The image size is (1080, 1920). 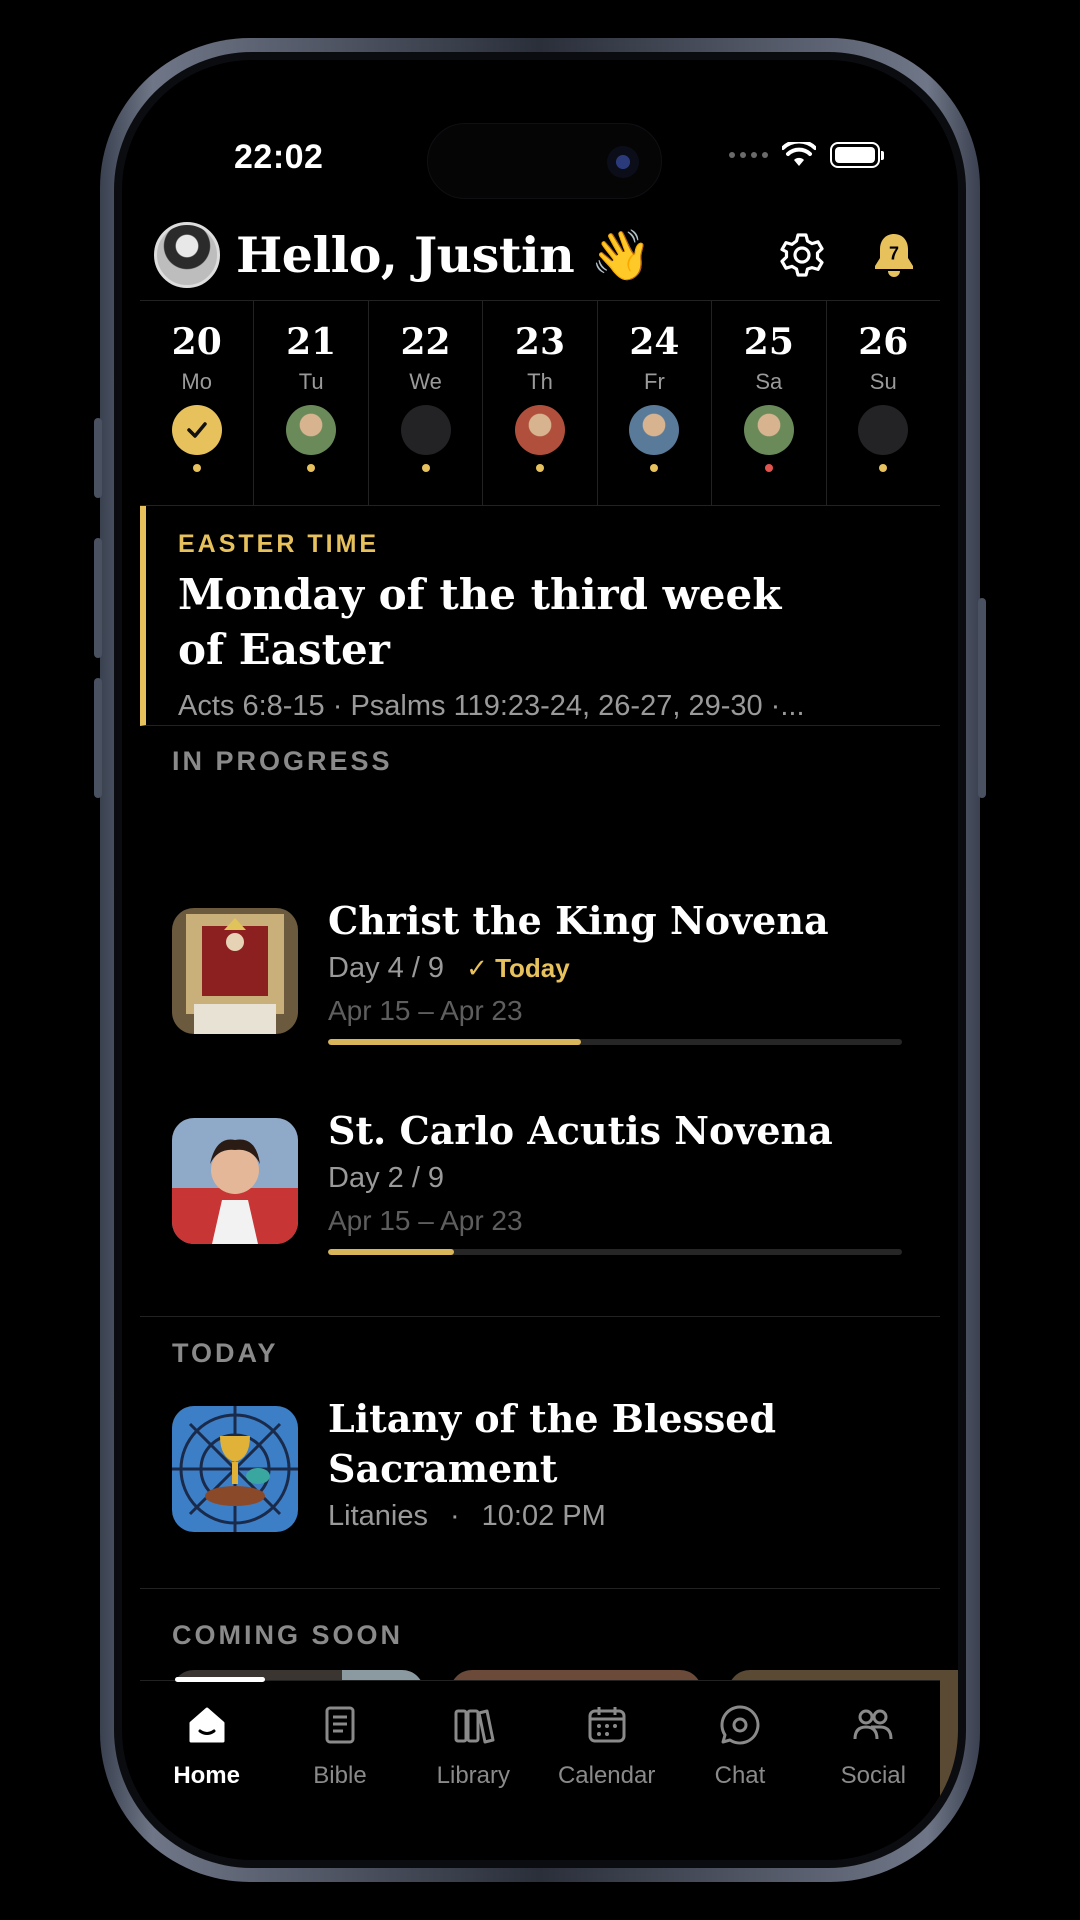 I want to click on tab-chat: Chat, so click(x=739, y=1770).